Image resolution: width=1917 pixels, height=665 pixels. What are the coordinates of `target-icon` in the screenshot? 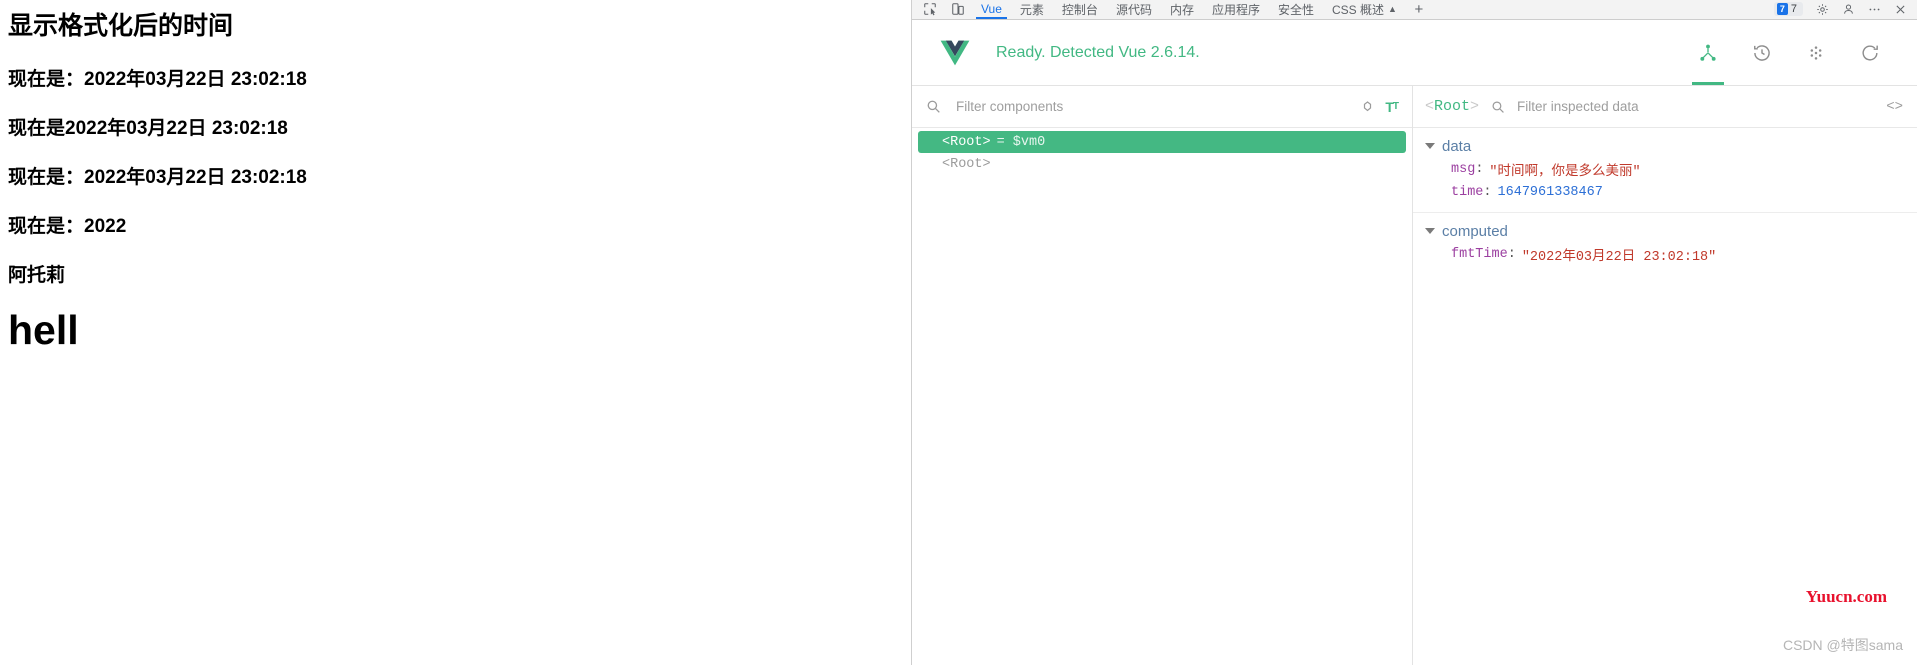 It's located at (1367, 106).